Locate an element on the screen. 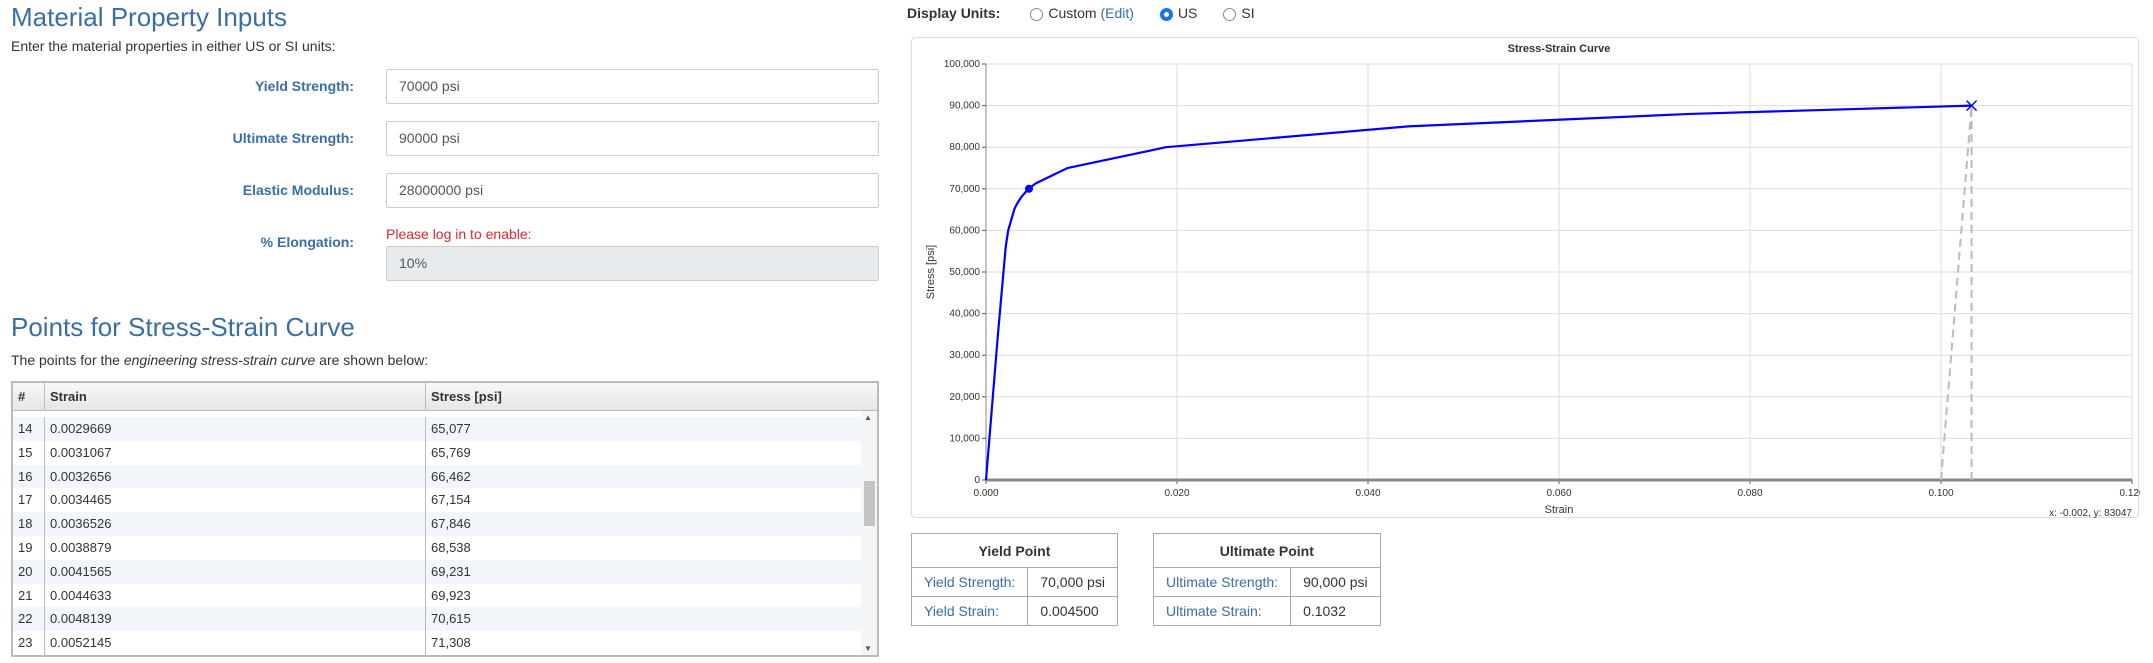 The height and width of the screenshot is (663, 2153). y-axis-label: Stress [psi] is located at coordinates (931, 272).